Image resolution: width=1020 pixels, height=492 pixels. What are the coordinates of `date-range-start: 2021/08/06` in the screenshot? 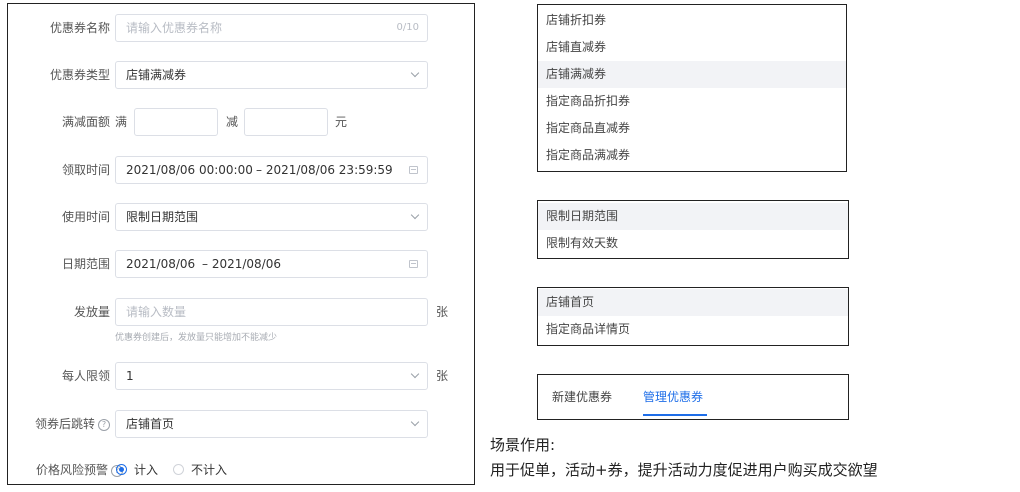 It's located at (161, 264).